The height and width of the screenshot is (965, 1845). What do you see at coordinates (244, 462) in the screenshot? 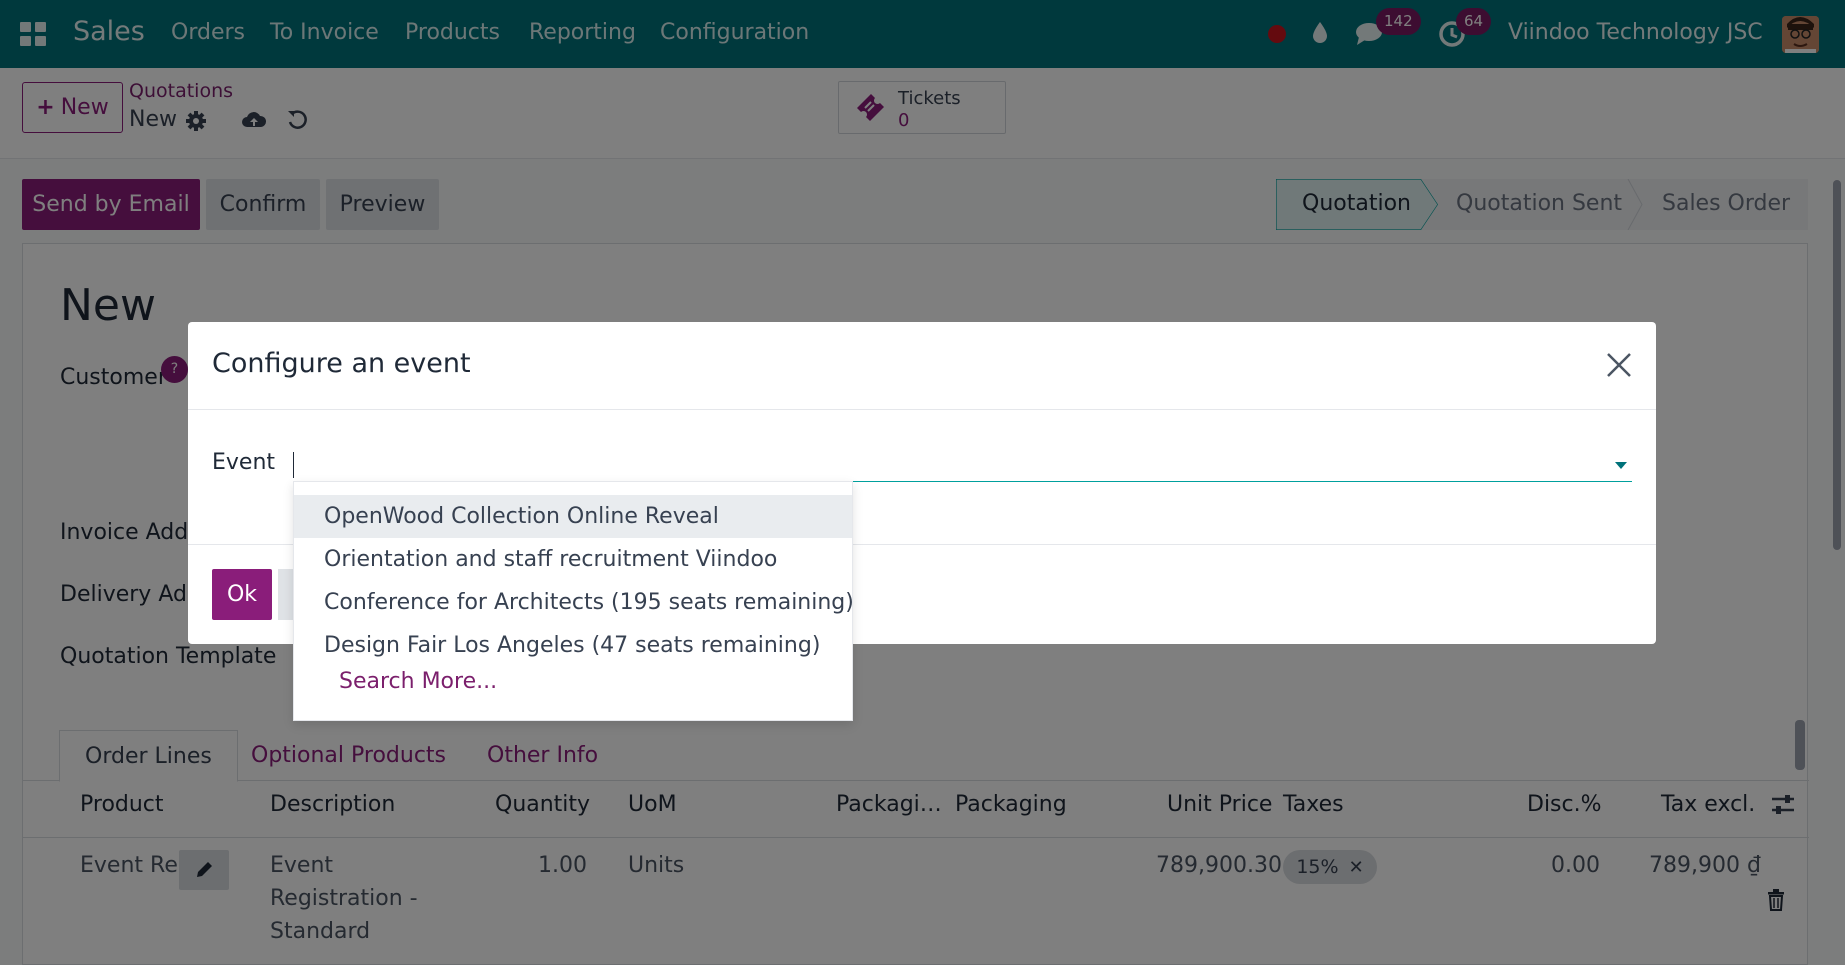
I see `event-field-label: Event` at bounding box center [244, 462].